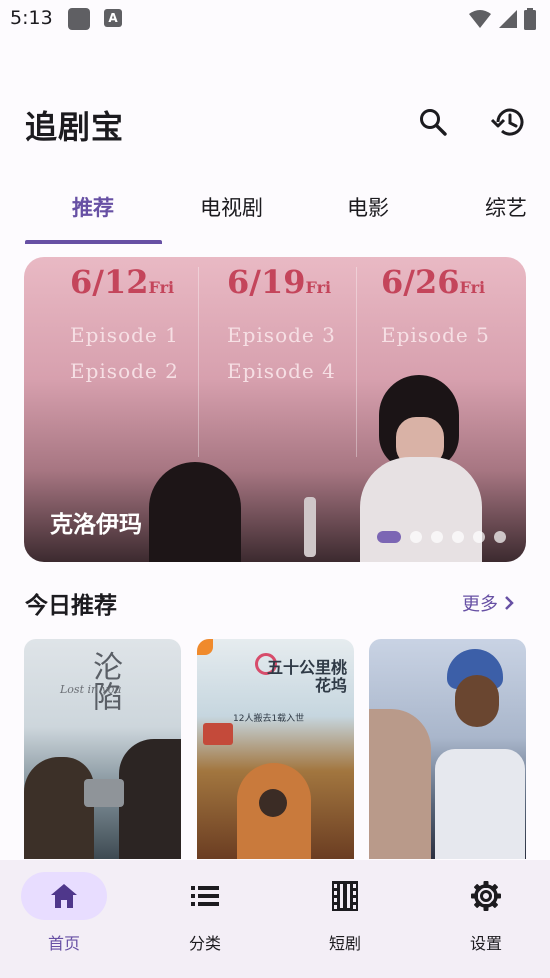  Describe the element at coordinates (124, 371) in the screenshot. I see `schedule-episode: Episode 2` at that location.